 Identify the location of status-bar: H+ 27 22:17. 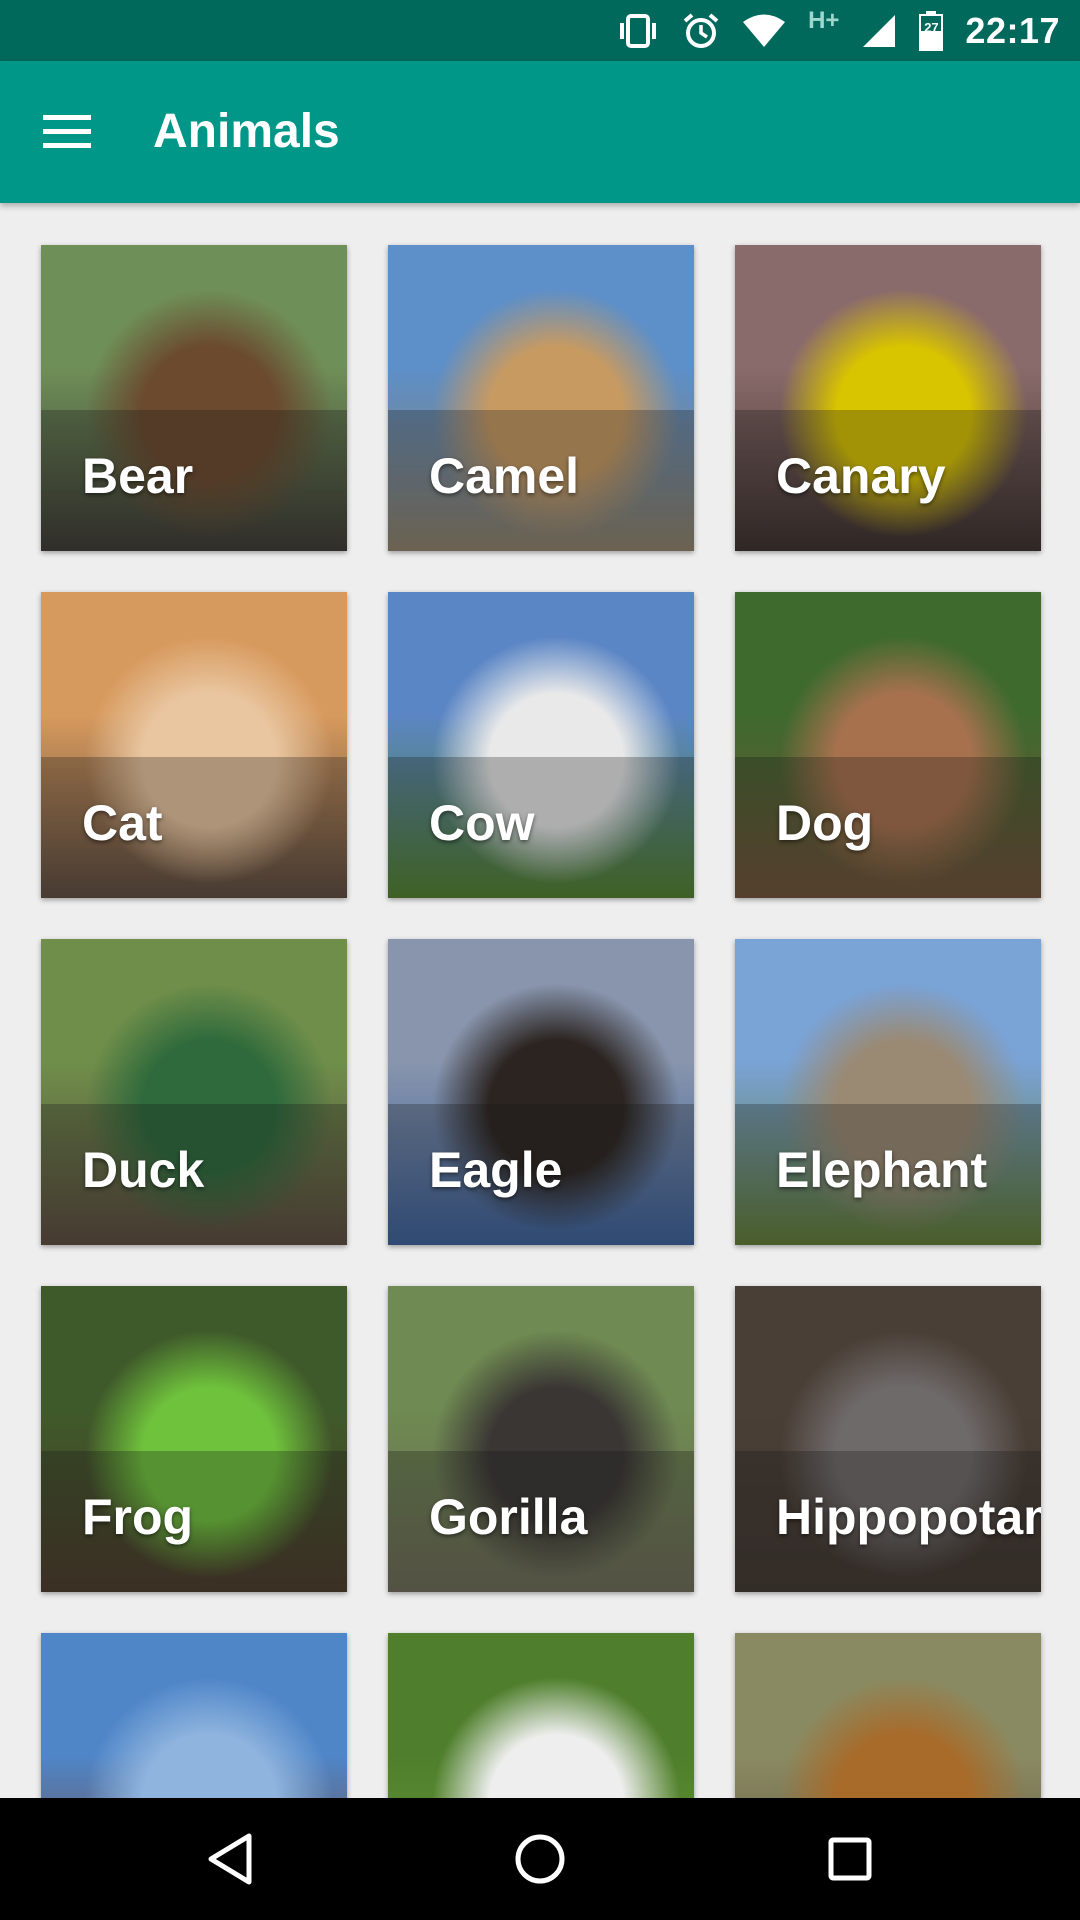
(540, 30).